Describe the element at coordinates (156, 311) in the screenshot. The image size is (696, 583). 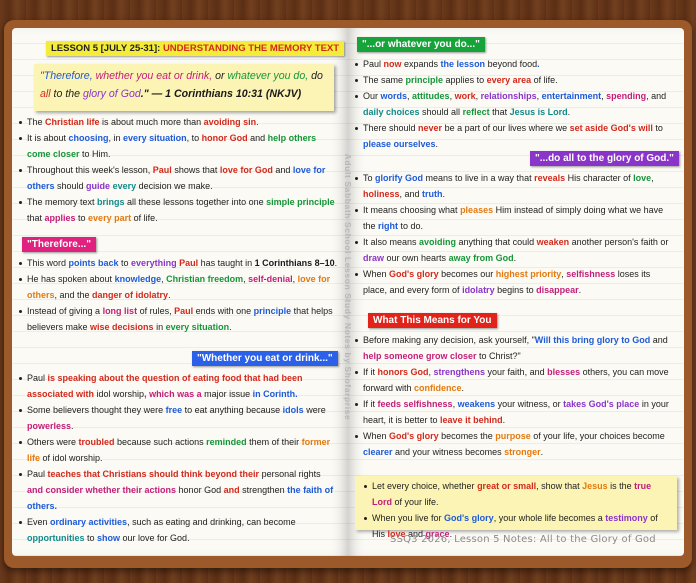
I see `bullet-text: of rules,` at that location.